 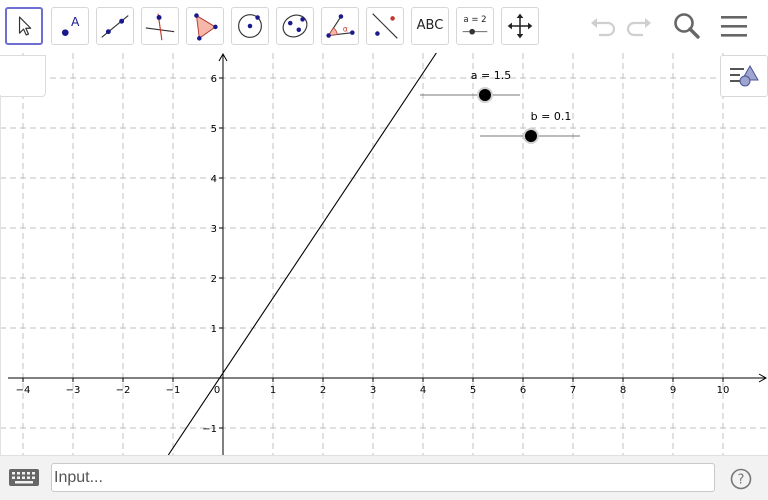 What do you see at coordinates (214, 279) in the screenshot?
I see `y-tick-label: 2` at bounding box center [214, 279].